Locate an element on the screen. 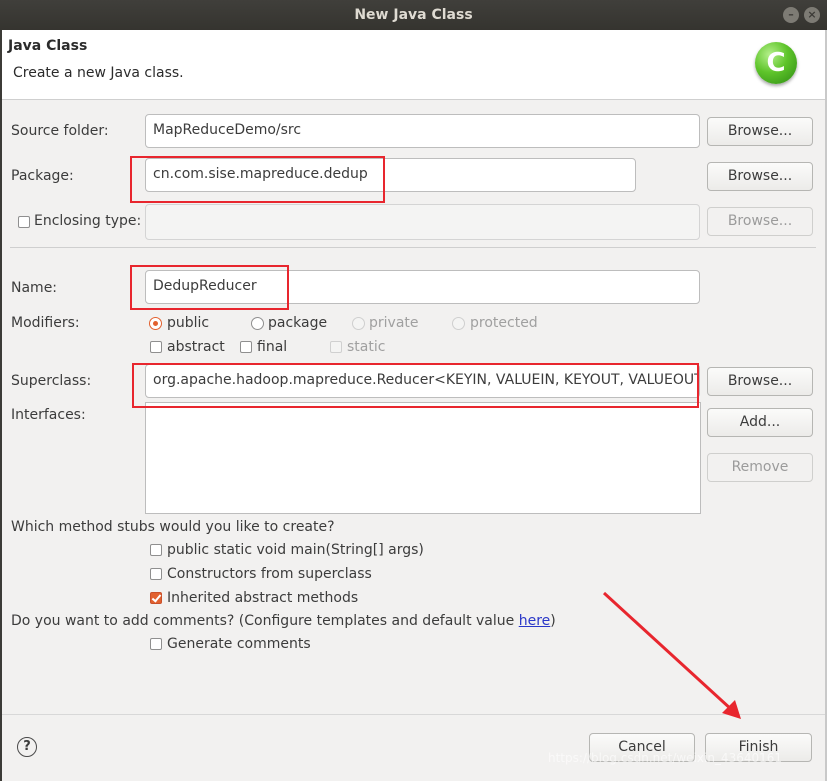 This screenshot has height=781, width=827. red-arrow-icon is located at coordinates (671, 655).